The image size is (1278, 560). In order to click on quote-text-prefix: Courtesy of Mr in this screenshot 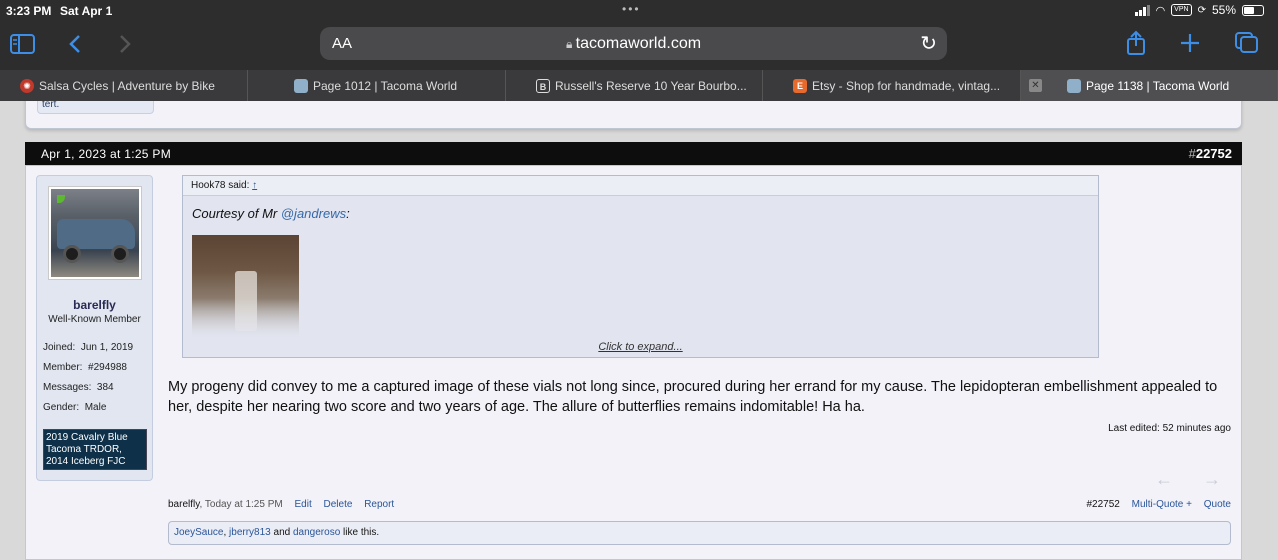, I will do `click(236, 213)`.